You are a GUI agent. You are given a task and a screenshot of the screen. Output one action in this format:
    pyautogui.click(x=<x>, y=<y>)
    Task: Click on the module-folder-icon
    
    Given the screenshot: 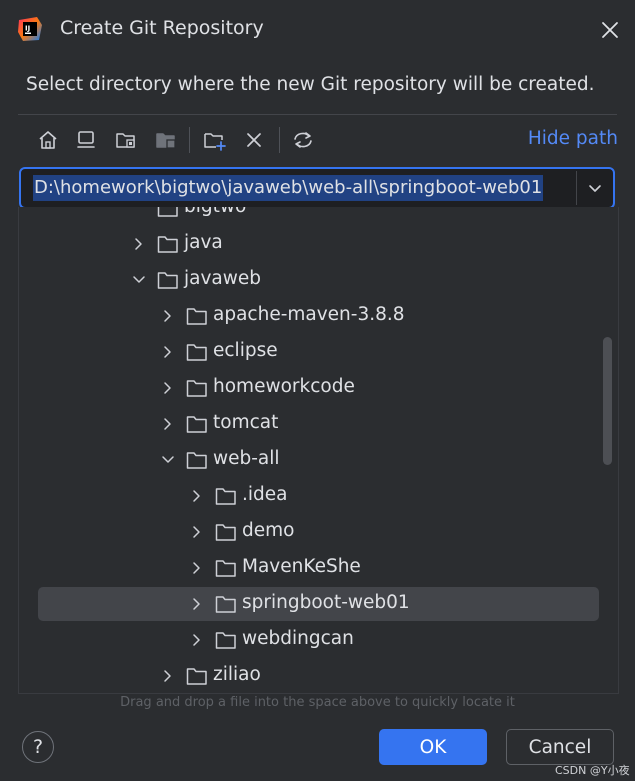 What is the action you would take?
    pyautogui.click(x=166, y=141)
    